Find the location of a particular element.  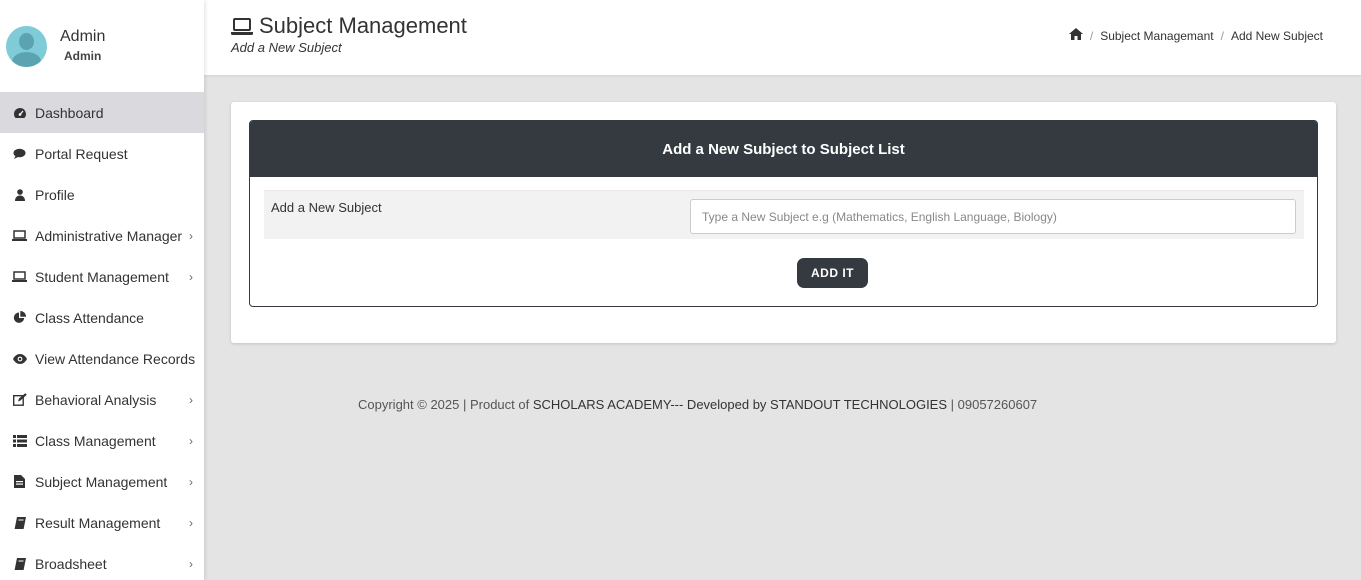

avatar is located at coordinates (26, 46).